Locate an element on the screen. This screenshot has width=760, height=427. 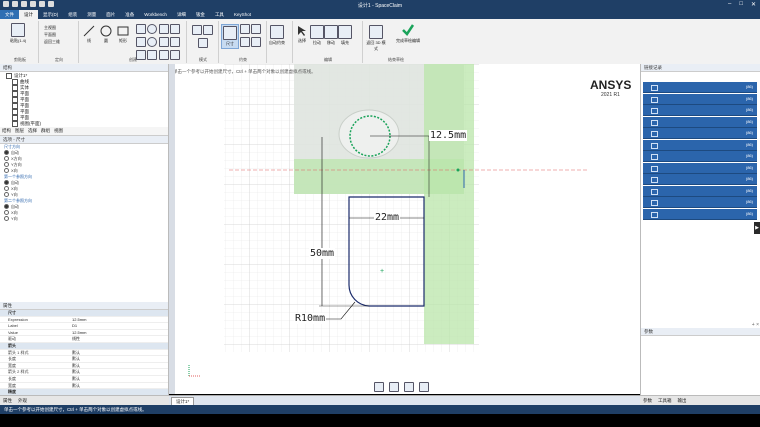
minimize-icon: – is located at coordinates (729, 4).